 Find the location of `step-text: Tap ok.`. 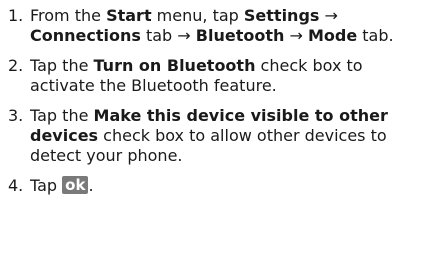

step-text: Tap ok. is located at coordinates (62, 185).